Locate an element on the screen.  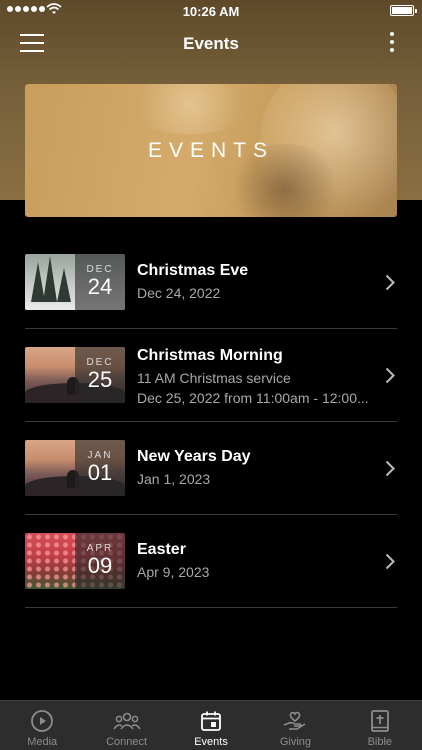
bible-icon is located at coordinates (379, 721).